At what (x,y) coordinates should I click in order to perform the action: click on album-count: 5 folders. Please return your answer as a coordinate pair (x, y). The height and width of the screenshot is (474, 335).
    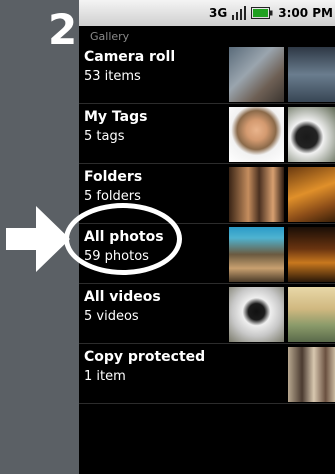
    Looking at the image, I should click on (112, 196).